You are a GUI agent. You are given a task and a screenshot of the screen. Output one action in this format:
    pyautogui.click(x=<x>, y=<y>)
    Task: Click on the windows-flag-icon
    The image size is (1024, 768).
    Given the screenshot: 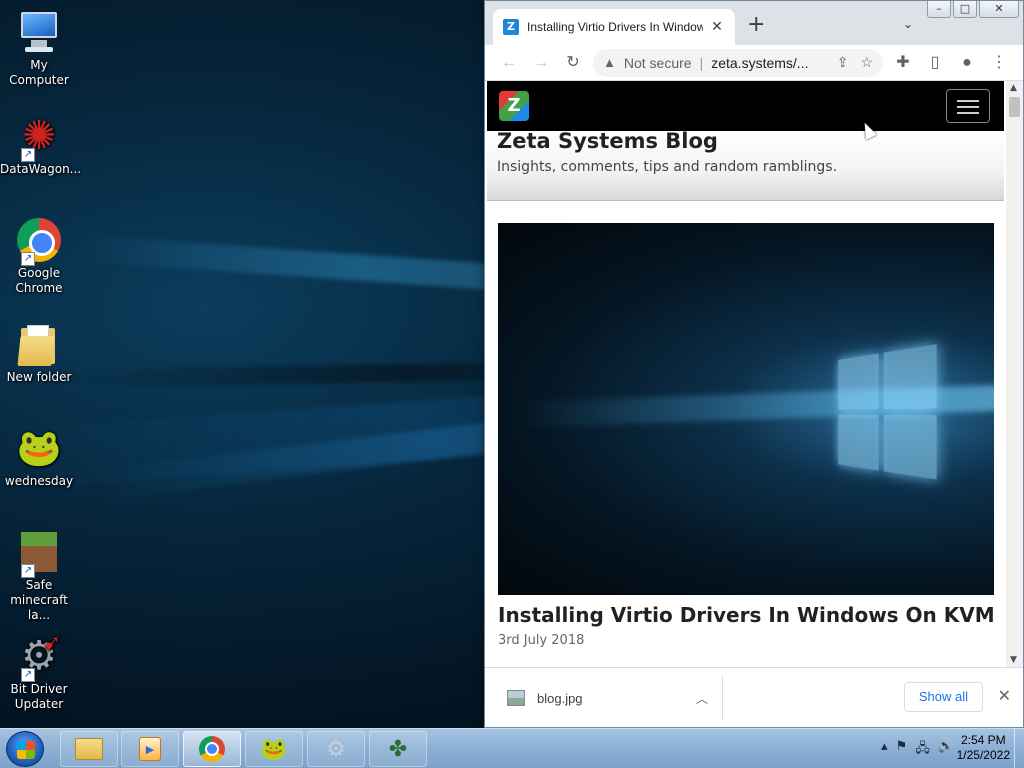 What is the action you would take?
    pyautogui.click(x=26, y=750)
    